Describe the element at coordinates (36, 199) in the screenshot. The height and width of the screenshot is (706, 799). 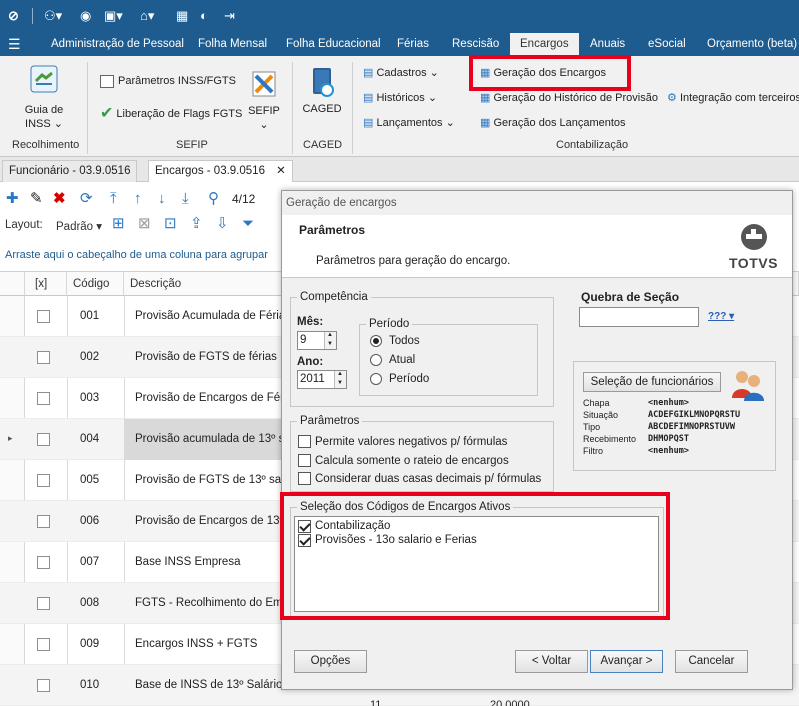
I see `edit-icon: ✎` at that location.